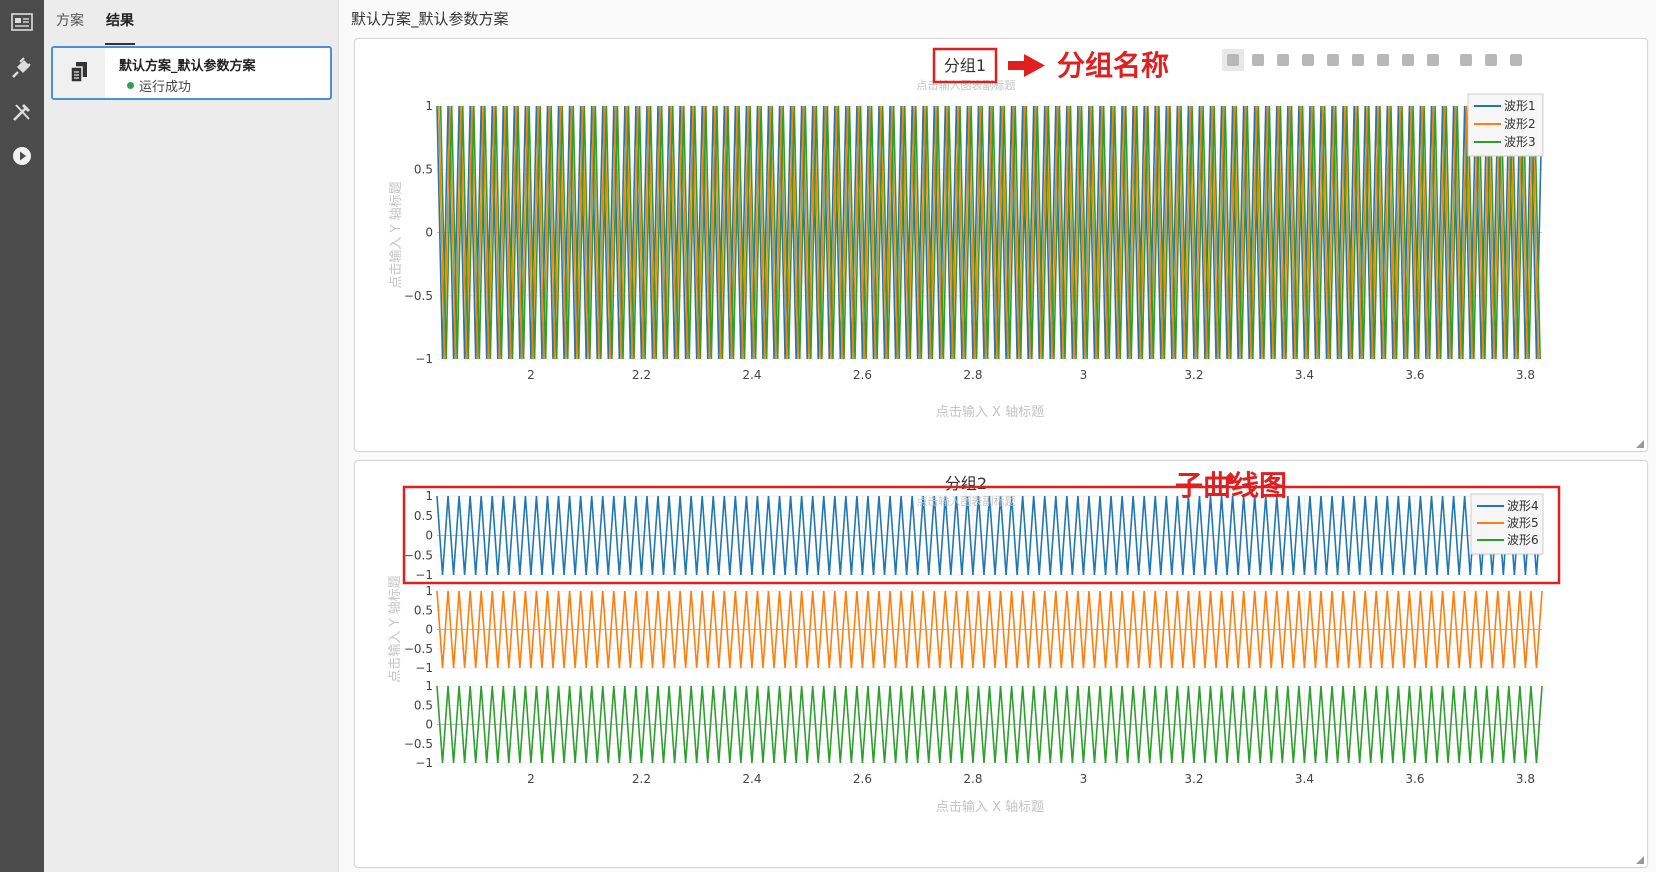 This screenshot has width=1656, height=872. I want to click on autoscale-icon, so click(1333, 60).